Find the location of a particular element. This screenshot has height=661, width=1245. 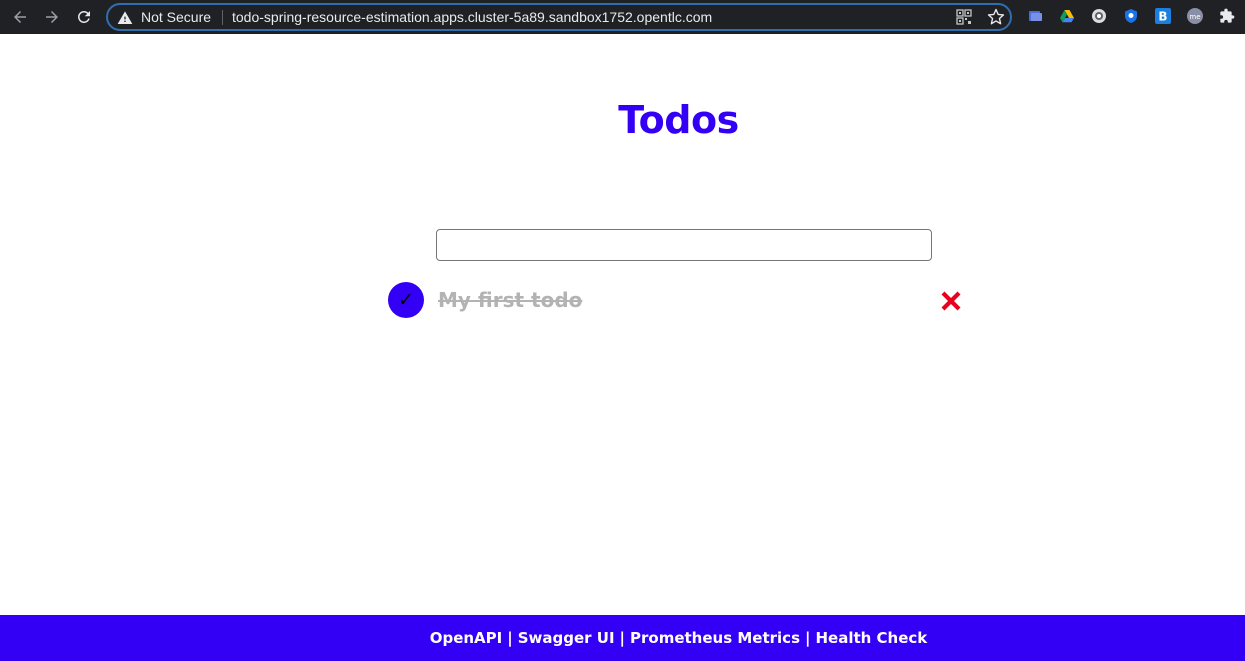

checkmark-icon: ✓ is located at coordinates (406, 299).